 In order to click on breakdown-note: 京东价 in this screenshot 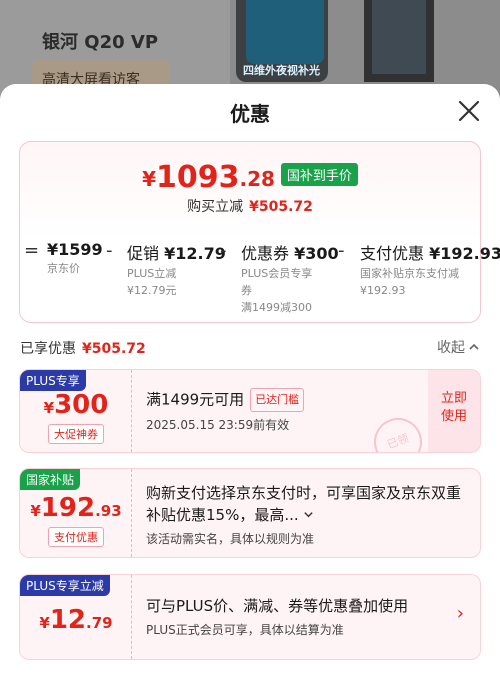, I will do `click(63, 268)`.